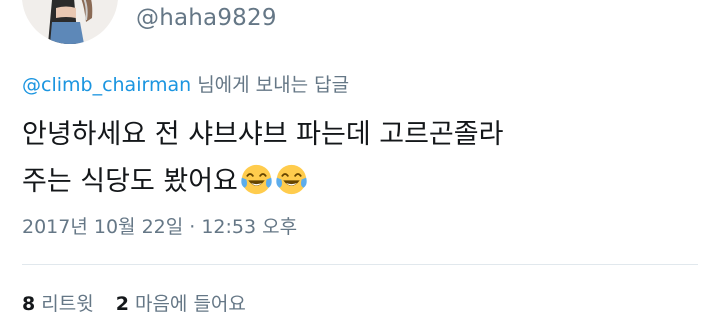  What do you see at coordinates (270, 85) in the screenshot?
I see `reply-suffix: 님에게 보내는 답글` at bounding box center [270, 85].